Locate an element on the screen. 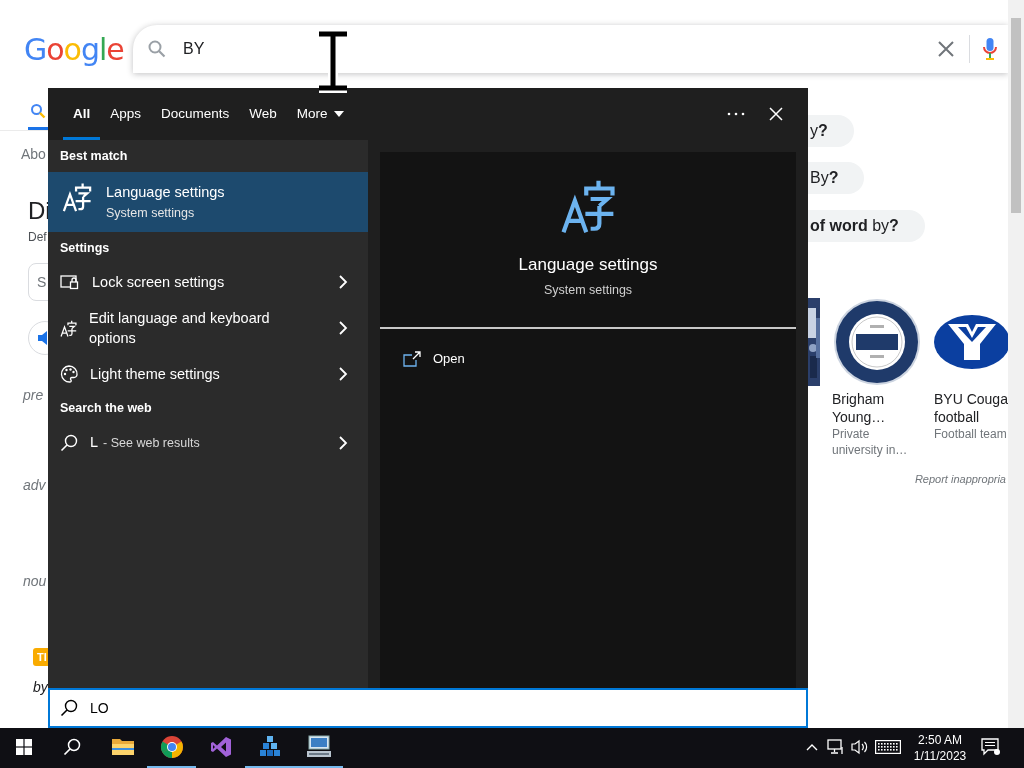  infinity-logo-icon is located at coordinates (220, 747).